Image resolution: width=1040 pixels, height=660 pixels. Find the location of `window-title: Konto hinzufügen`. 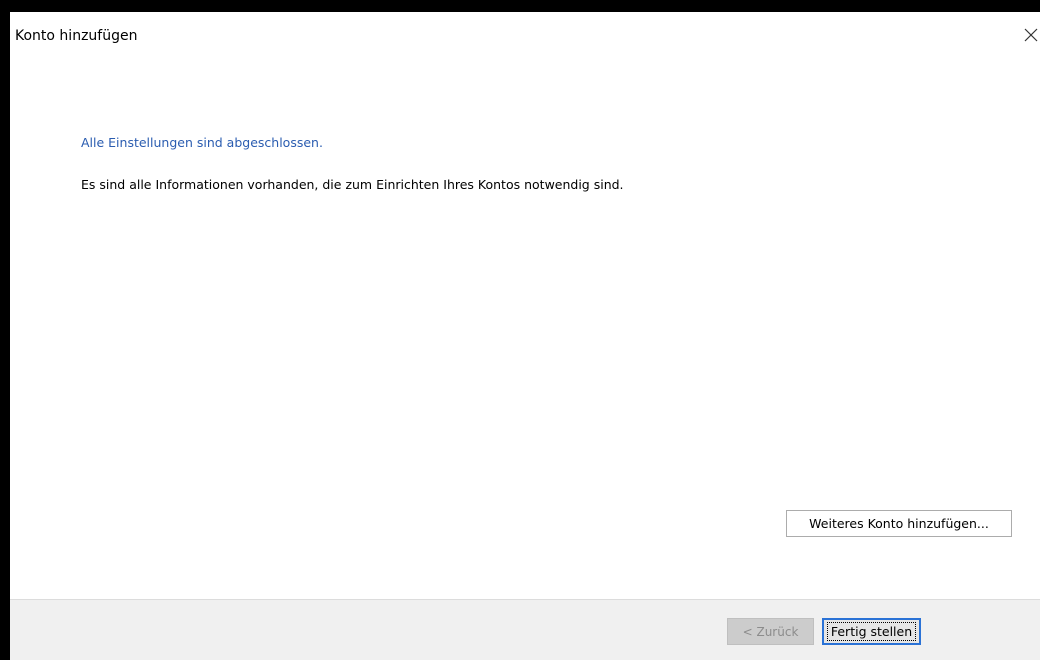

window-title: Konto hinzufügen is located at coordinates (76, 36).